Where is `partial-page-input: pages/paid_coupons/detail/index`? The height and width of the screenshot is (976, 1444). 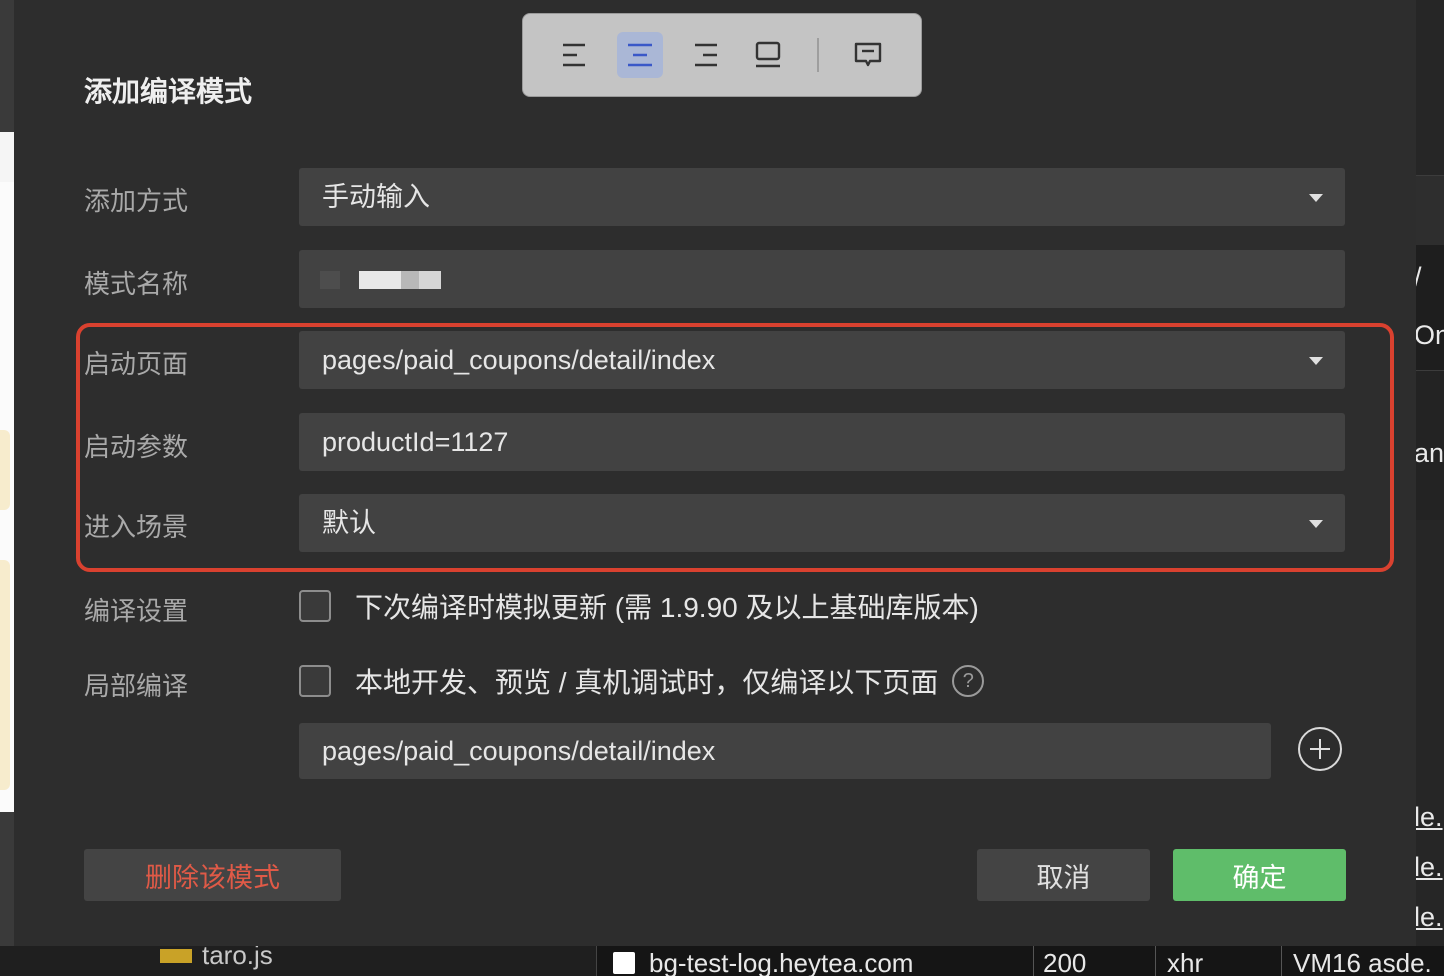 partial-page-input: pages/paid_coupons/detail/index is located at coordinates (785, 751).